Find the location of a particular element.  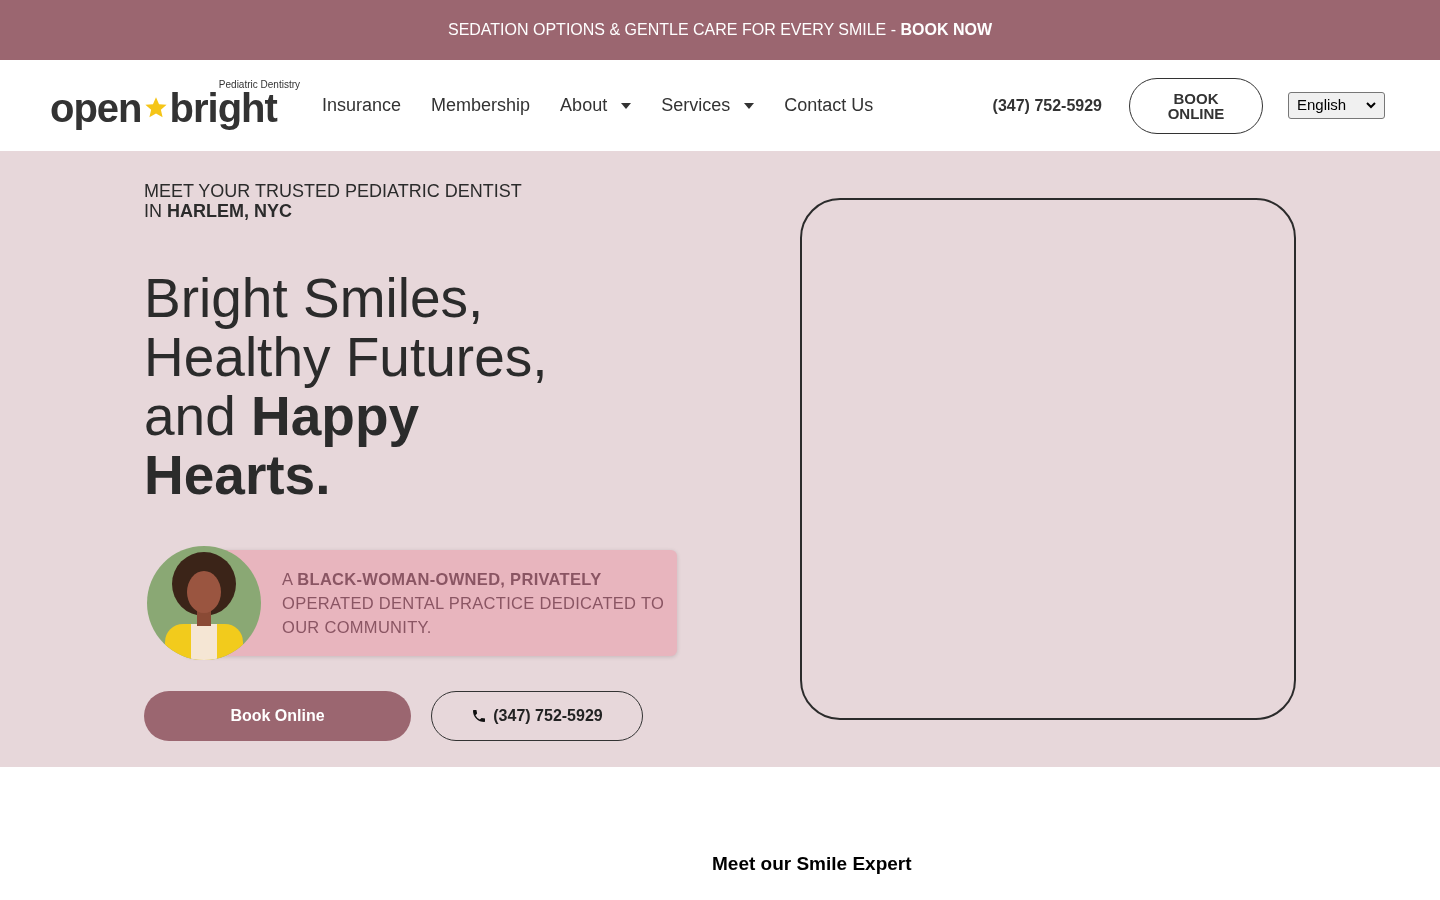

badge-text: A BLACK-WOMAN-OWNED, PRIVATELY OPERATED DENTAL PRACTICE DEDICATED TO OUR COMMUNITY. is located at coordinates (474, 603).